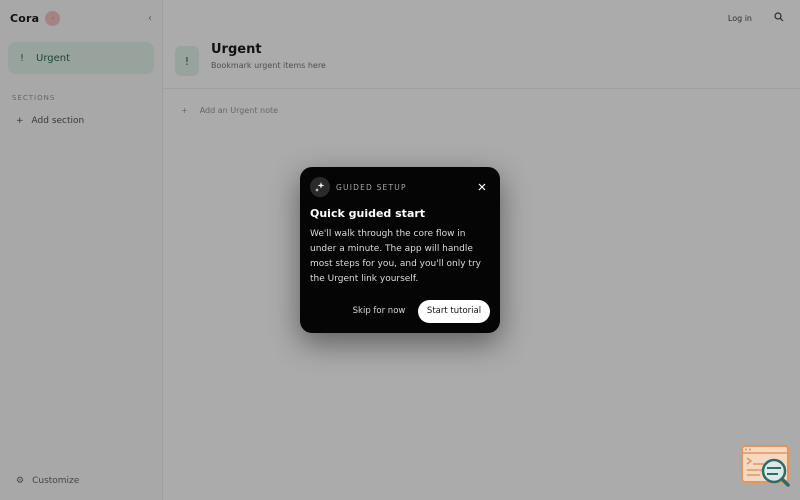 Image resolution: width=800 pixels, height=500 pixels. I want to click on help-widget-icon, so click(766, 466).